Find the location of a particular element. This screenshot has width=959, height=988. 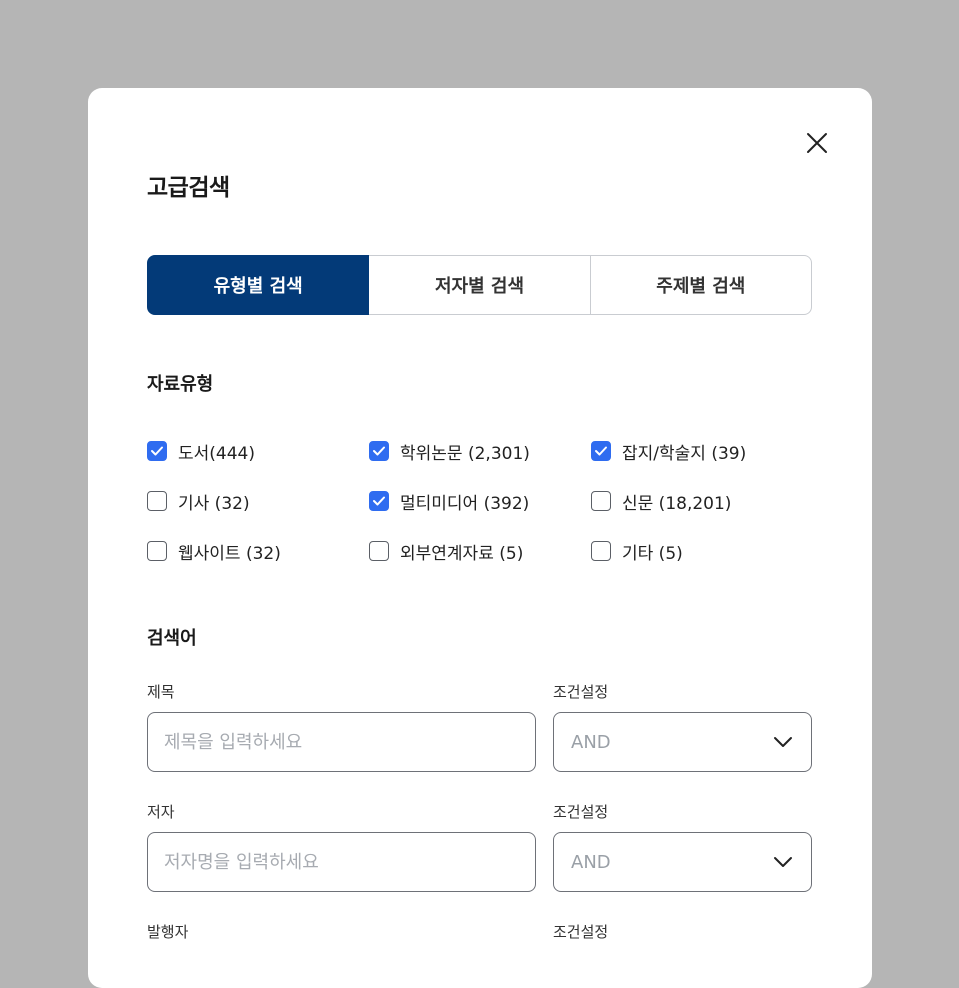

checkbox-item-multimedia: 멀티미디어 (392) is located at coordinates (480, 501).